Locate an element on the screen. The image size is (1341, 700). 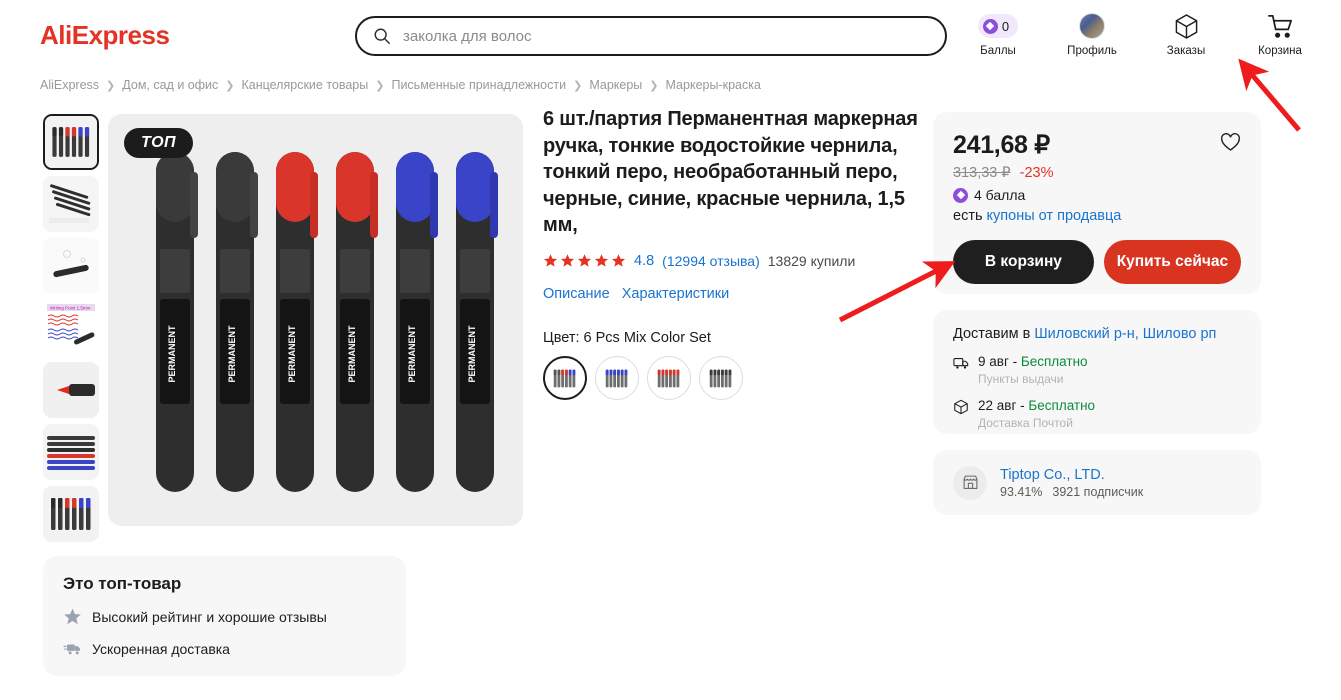
header-action-label: Баллы is located at coordinates (998, 51).